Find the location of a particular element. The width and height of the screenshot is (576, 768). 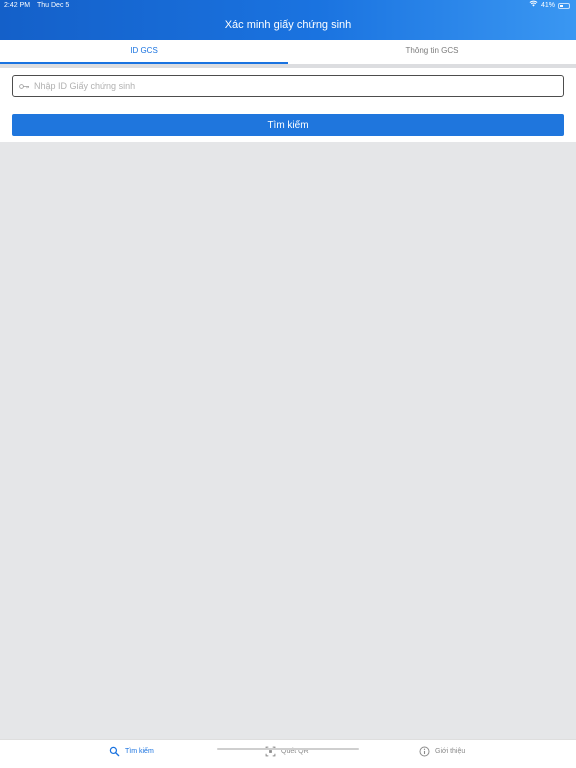

tab-thong-tin-gcs: Thông tin GCS is located at coordinates (432, 52).